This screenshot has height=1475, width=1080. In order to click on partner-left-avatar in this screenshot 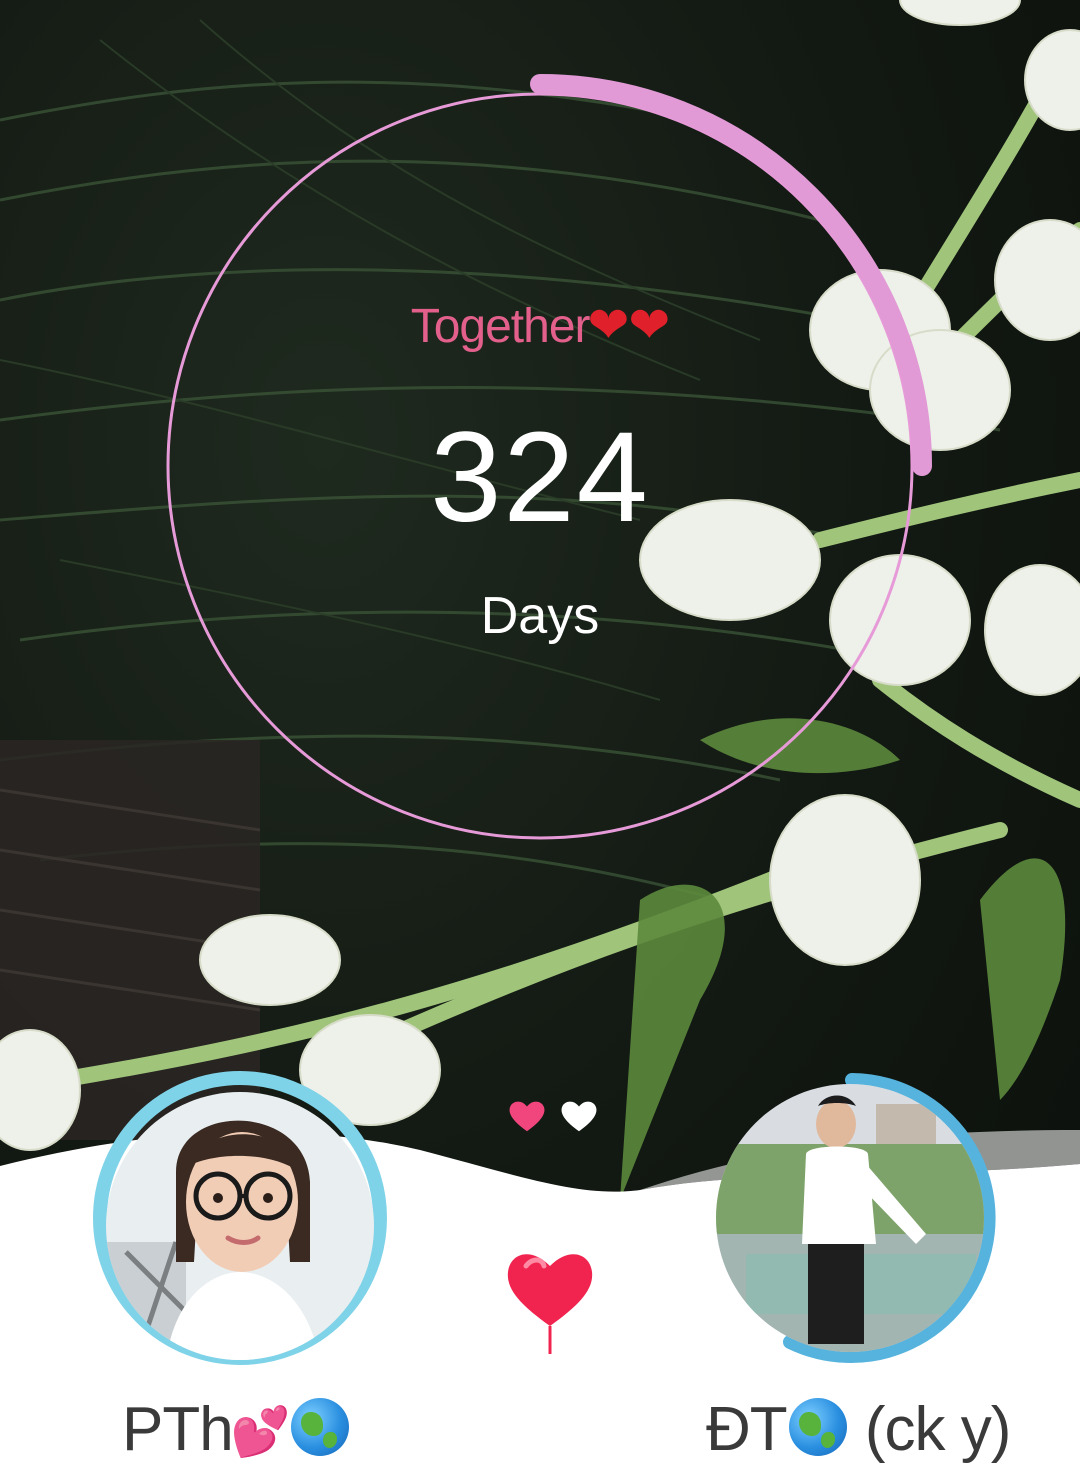, I will do `click(240, 1226)`.